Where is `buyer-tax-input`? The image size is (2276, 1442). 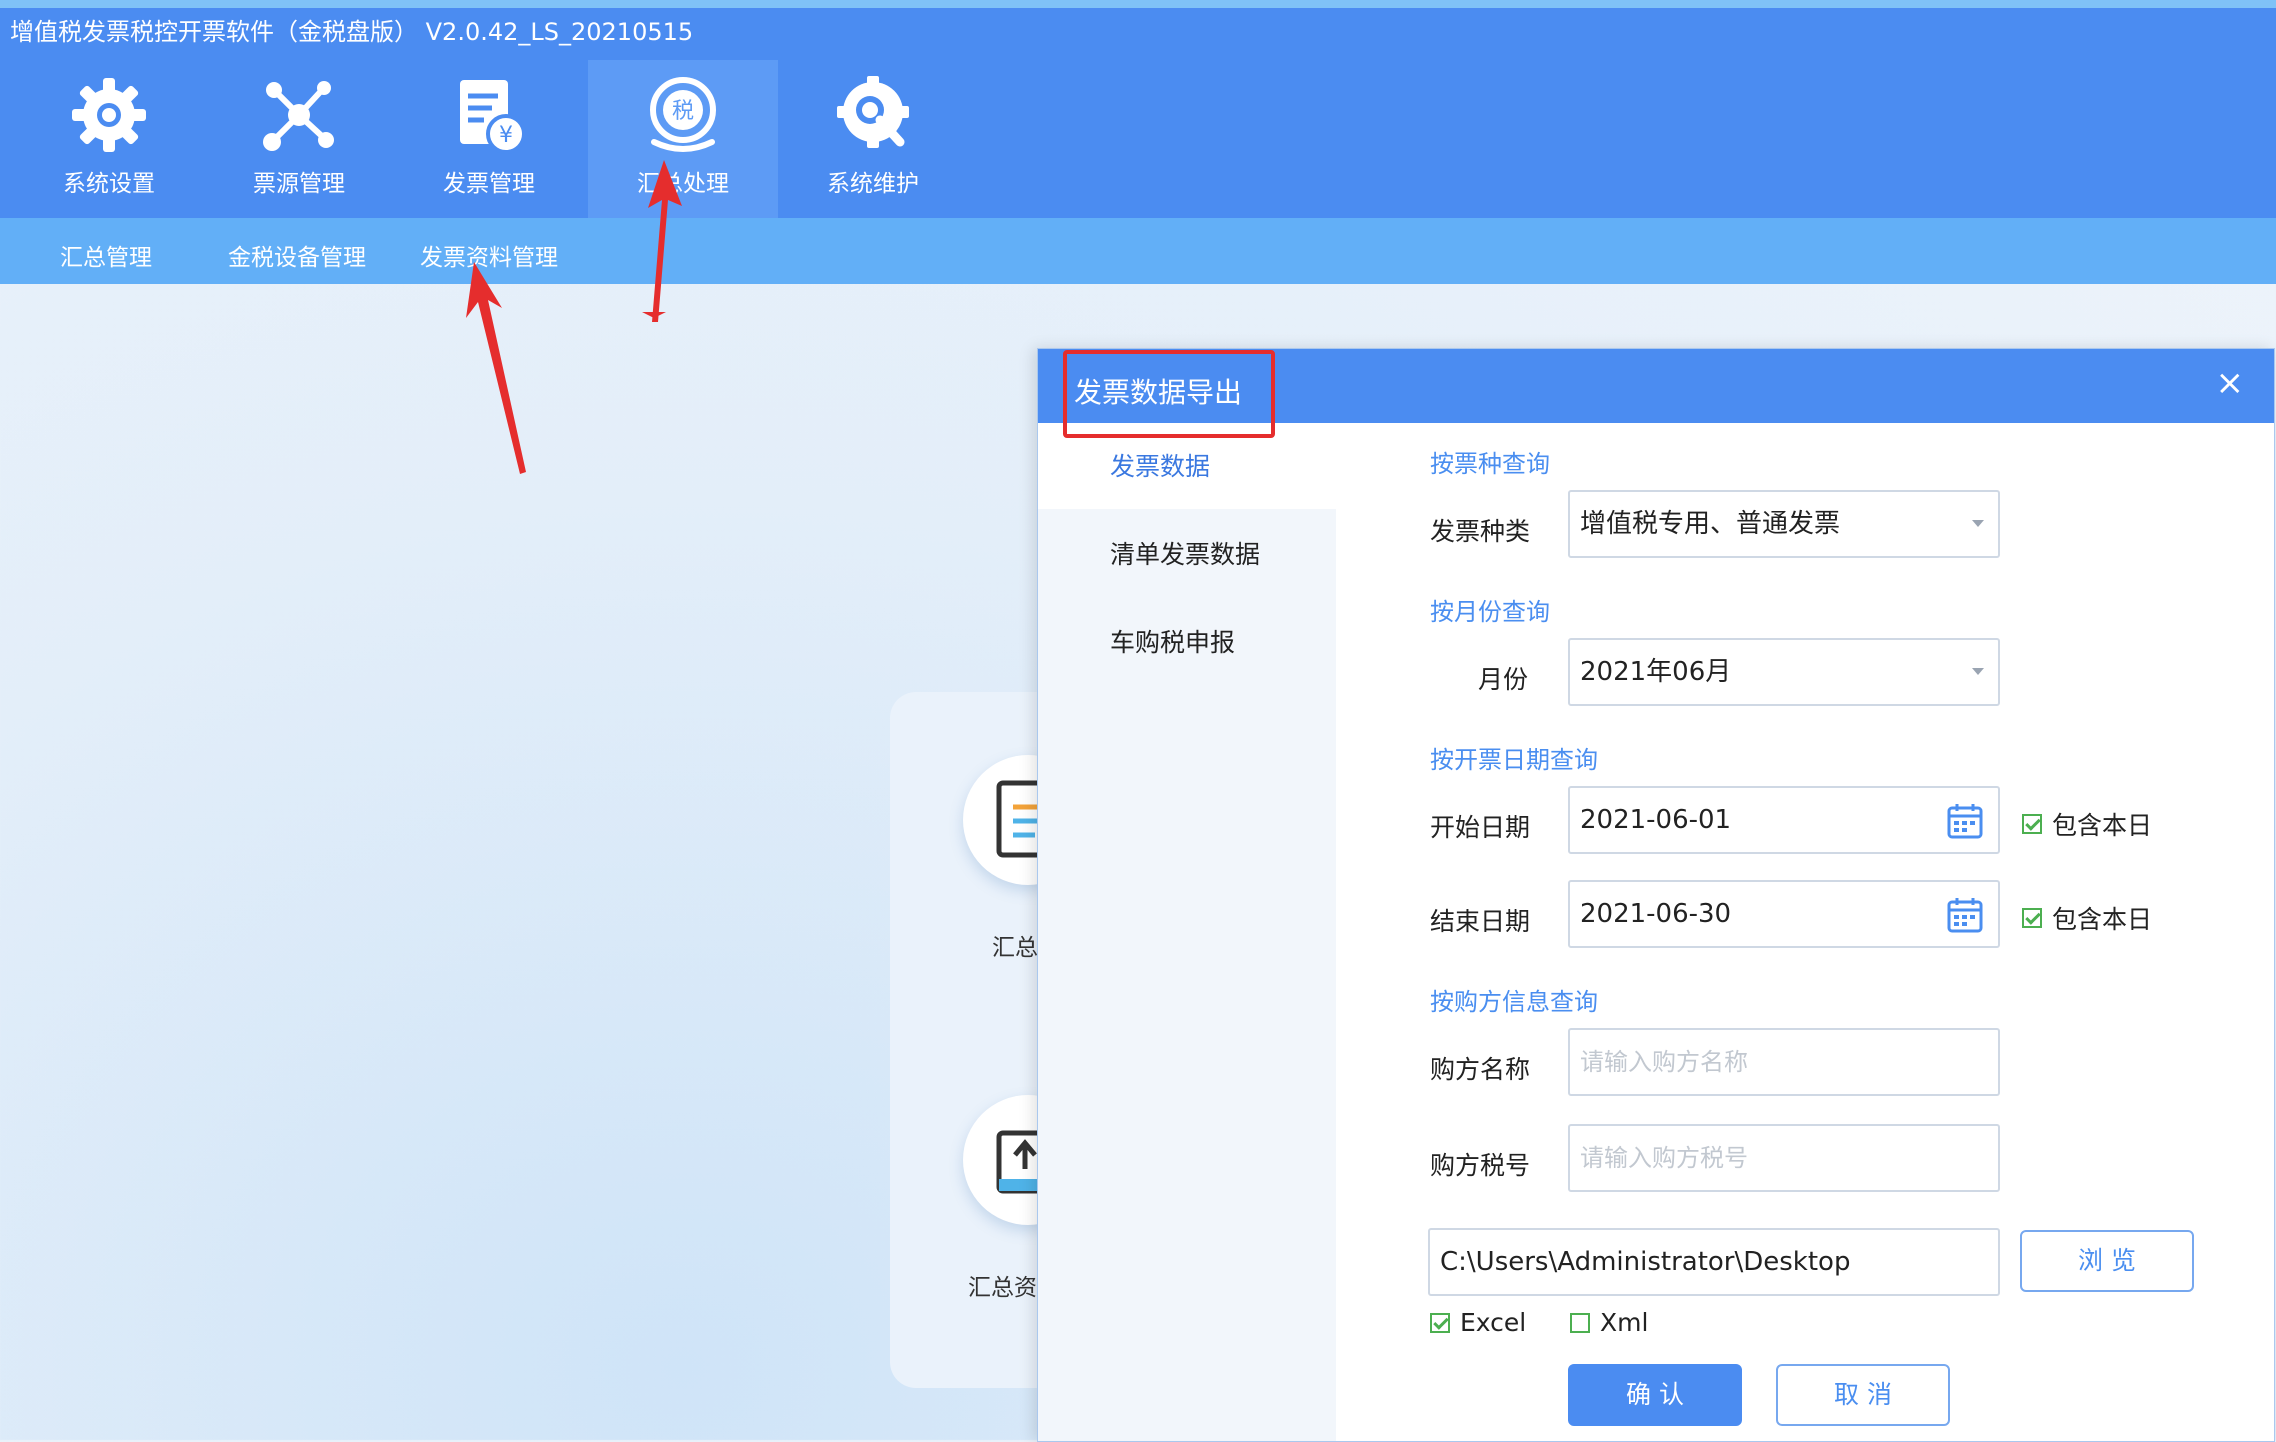 buyer-tax-input is located at coordinates (1784, 1158).